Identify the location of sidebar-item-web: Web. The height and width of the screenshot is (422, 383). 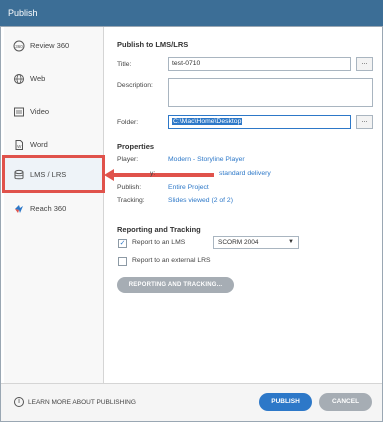
(54, 78).